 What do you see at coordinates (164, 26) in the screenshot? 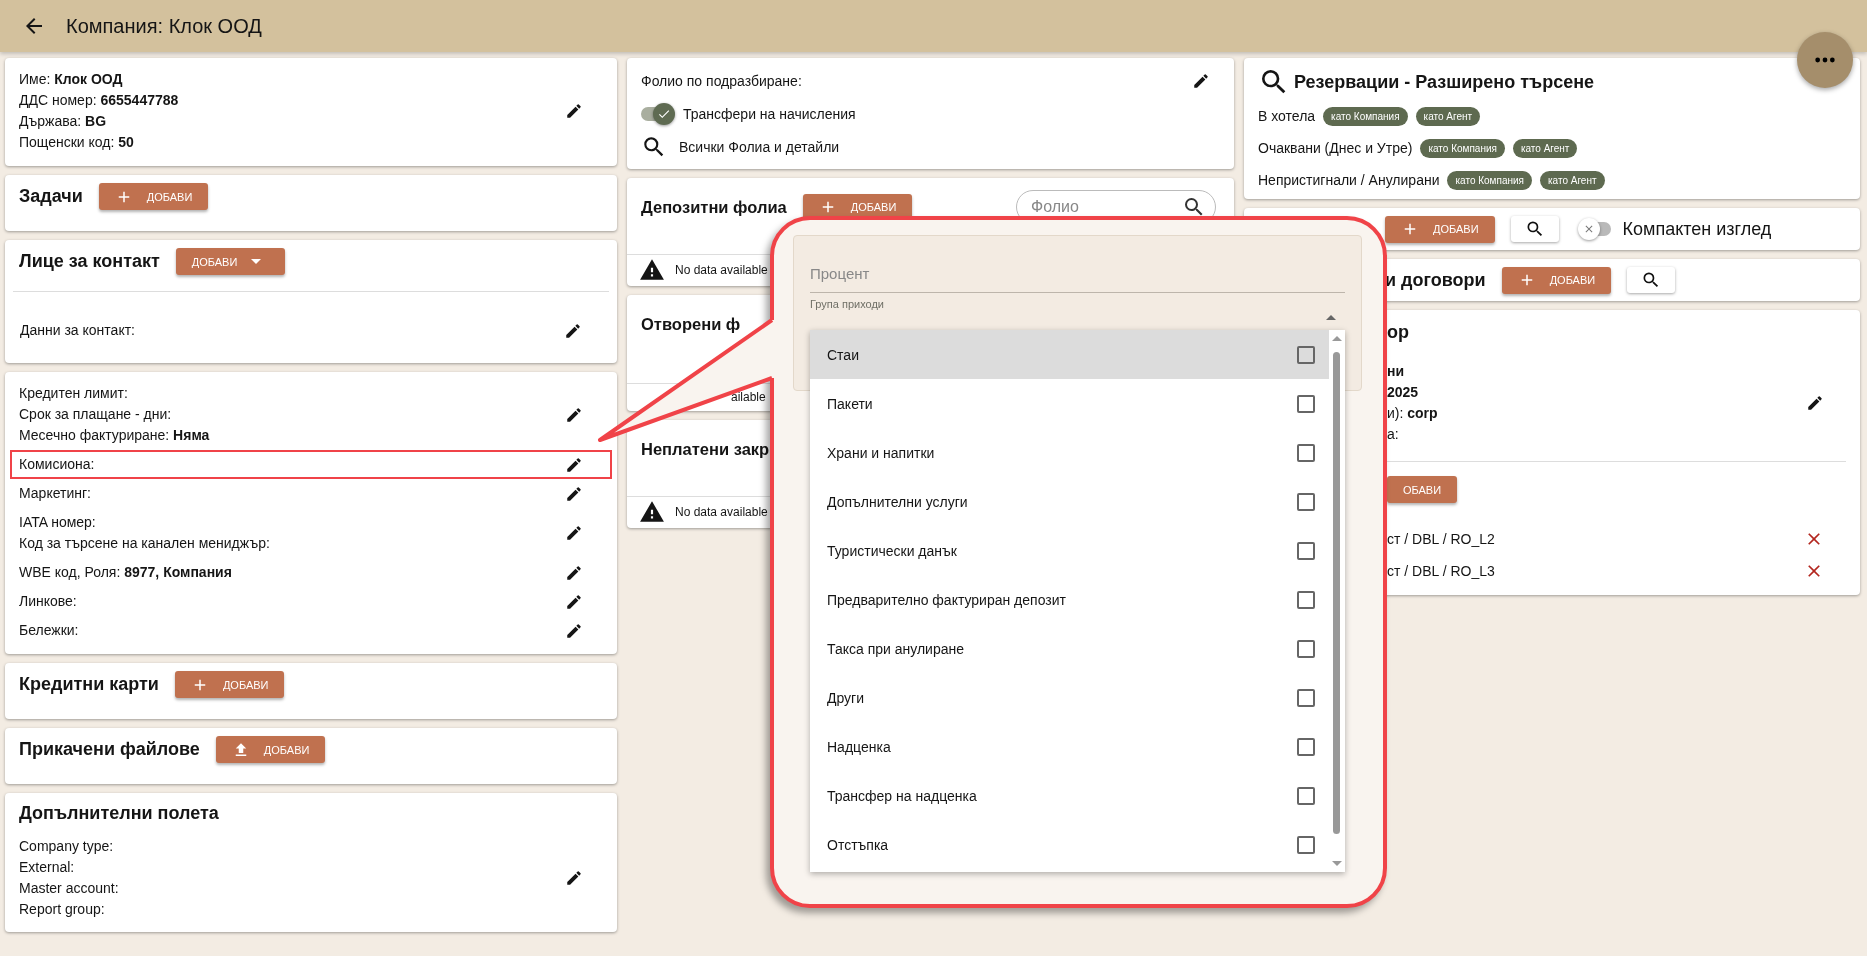
I see `page-title: Компания: Клок ООД` at bounding box center [164, 26].